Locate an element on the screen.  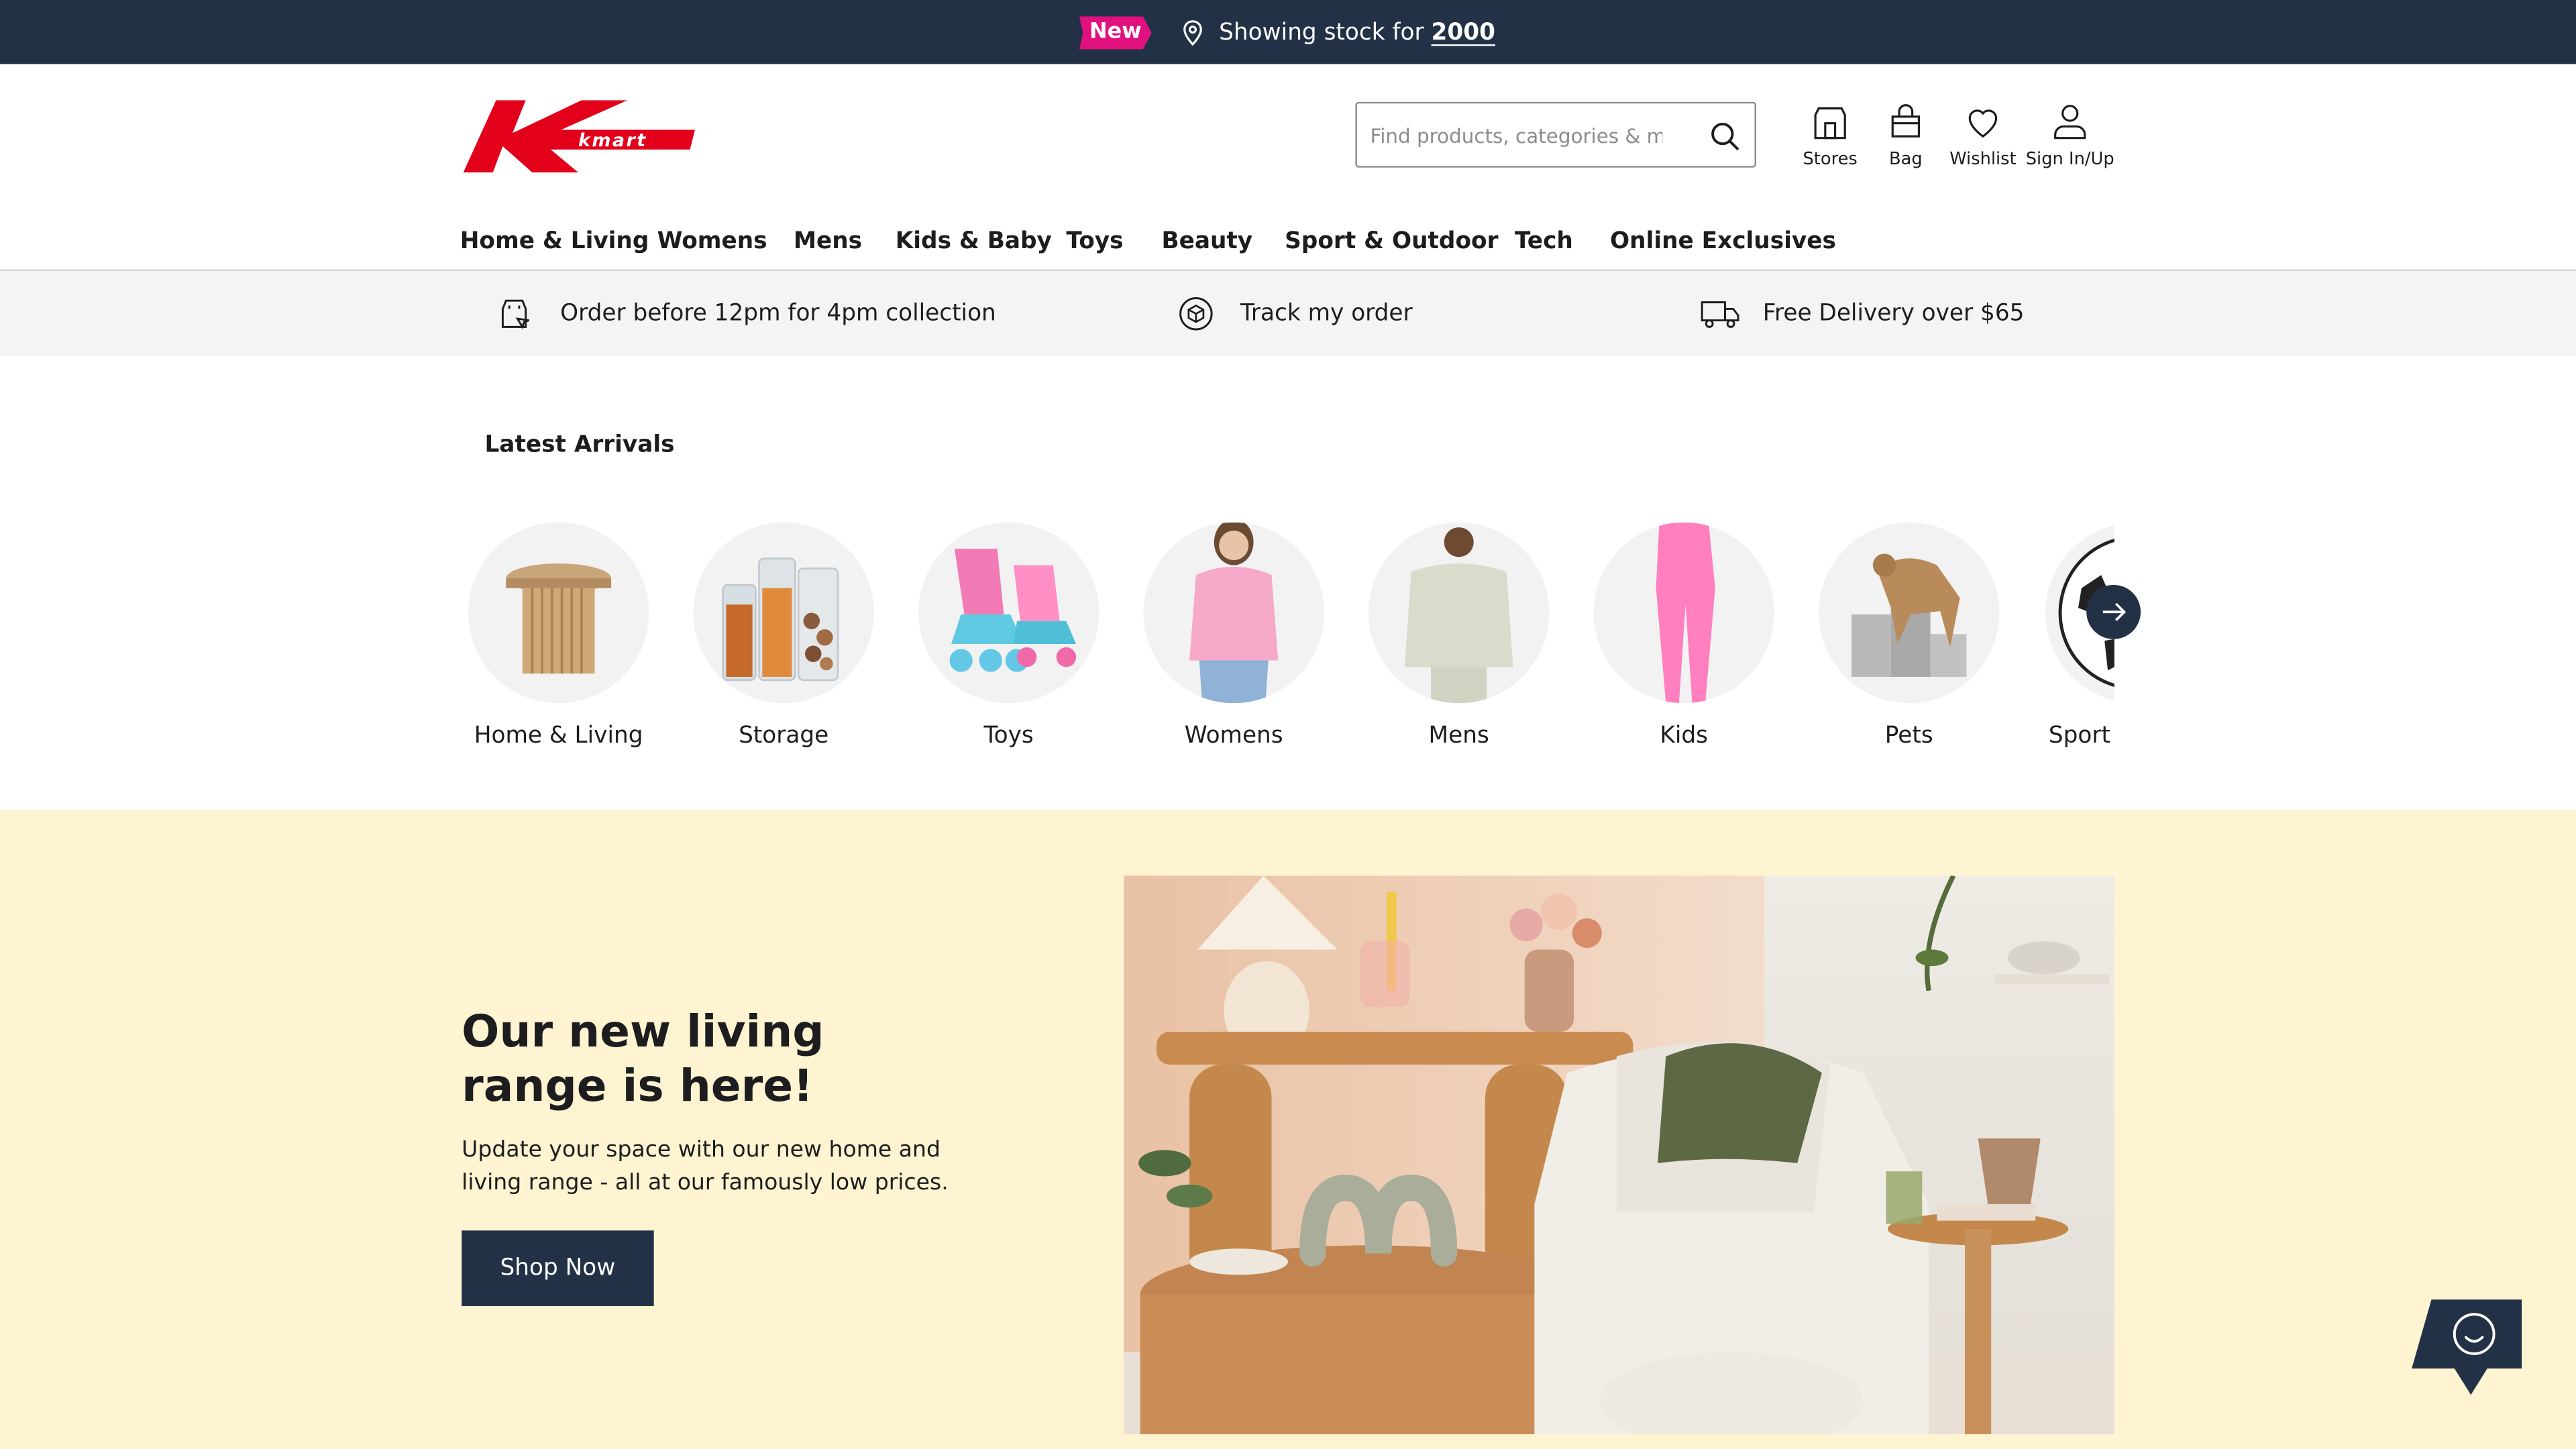
stores-label: Stores is located at coordinates (1830, 159).